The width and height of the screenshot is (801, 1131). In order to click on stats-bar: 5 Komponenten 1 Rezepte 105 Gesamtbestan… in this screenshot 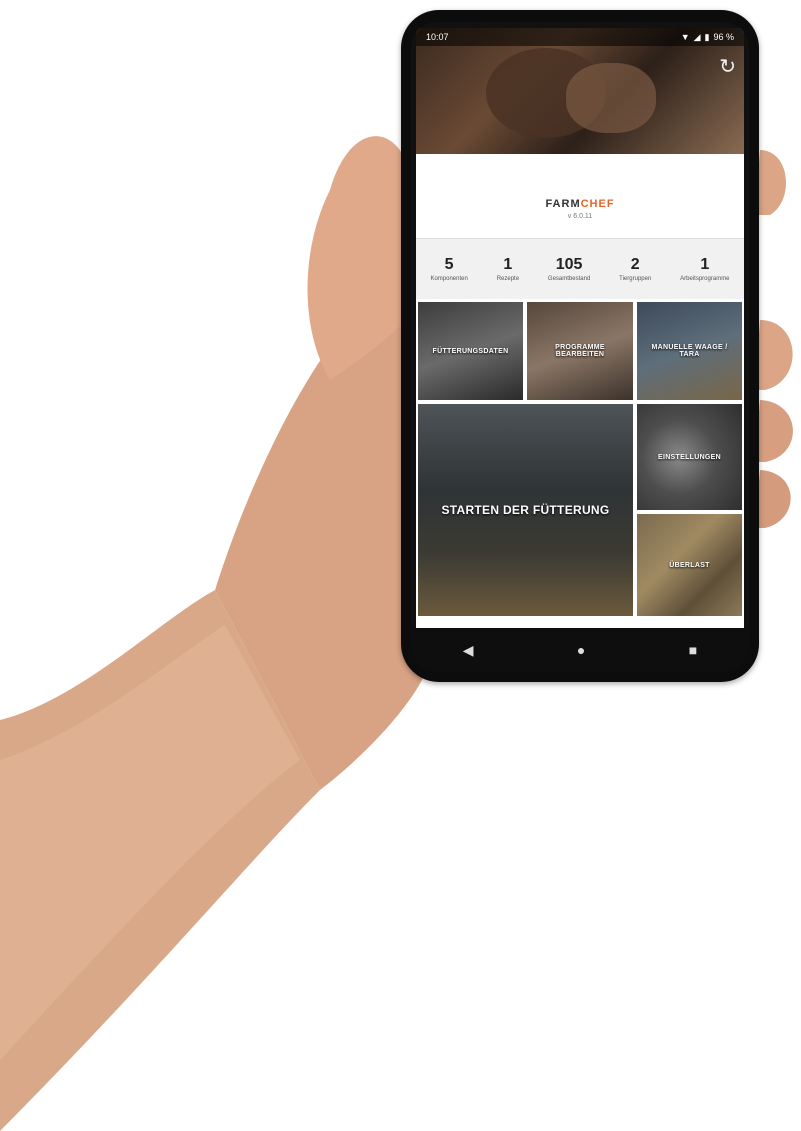, I will do `click(580, 268)`.